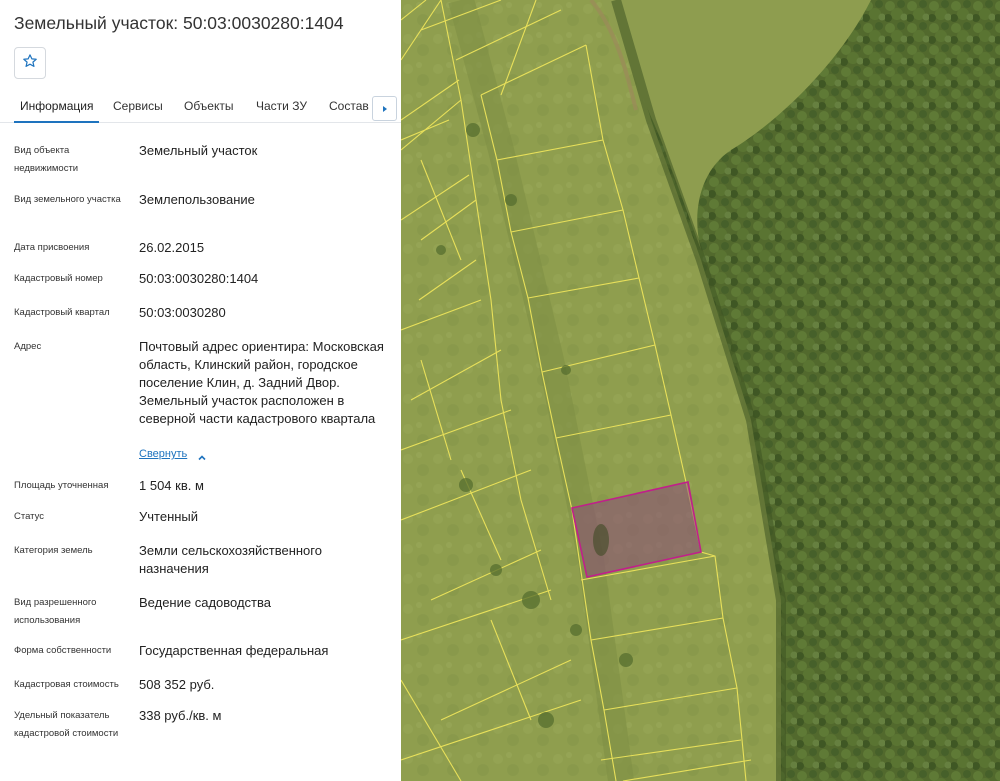  I want to click on tab-composition: Состав ЕЗП, so click(350, 105).